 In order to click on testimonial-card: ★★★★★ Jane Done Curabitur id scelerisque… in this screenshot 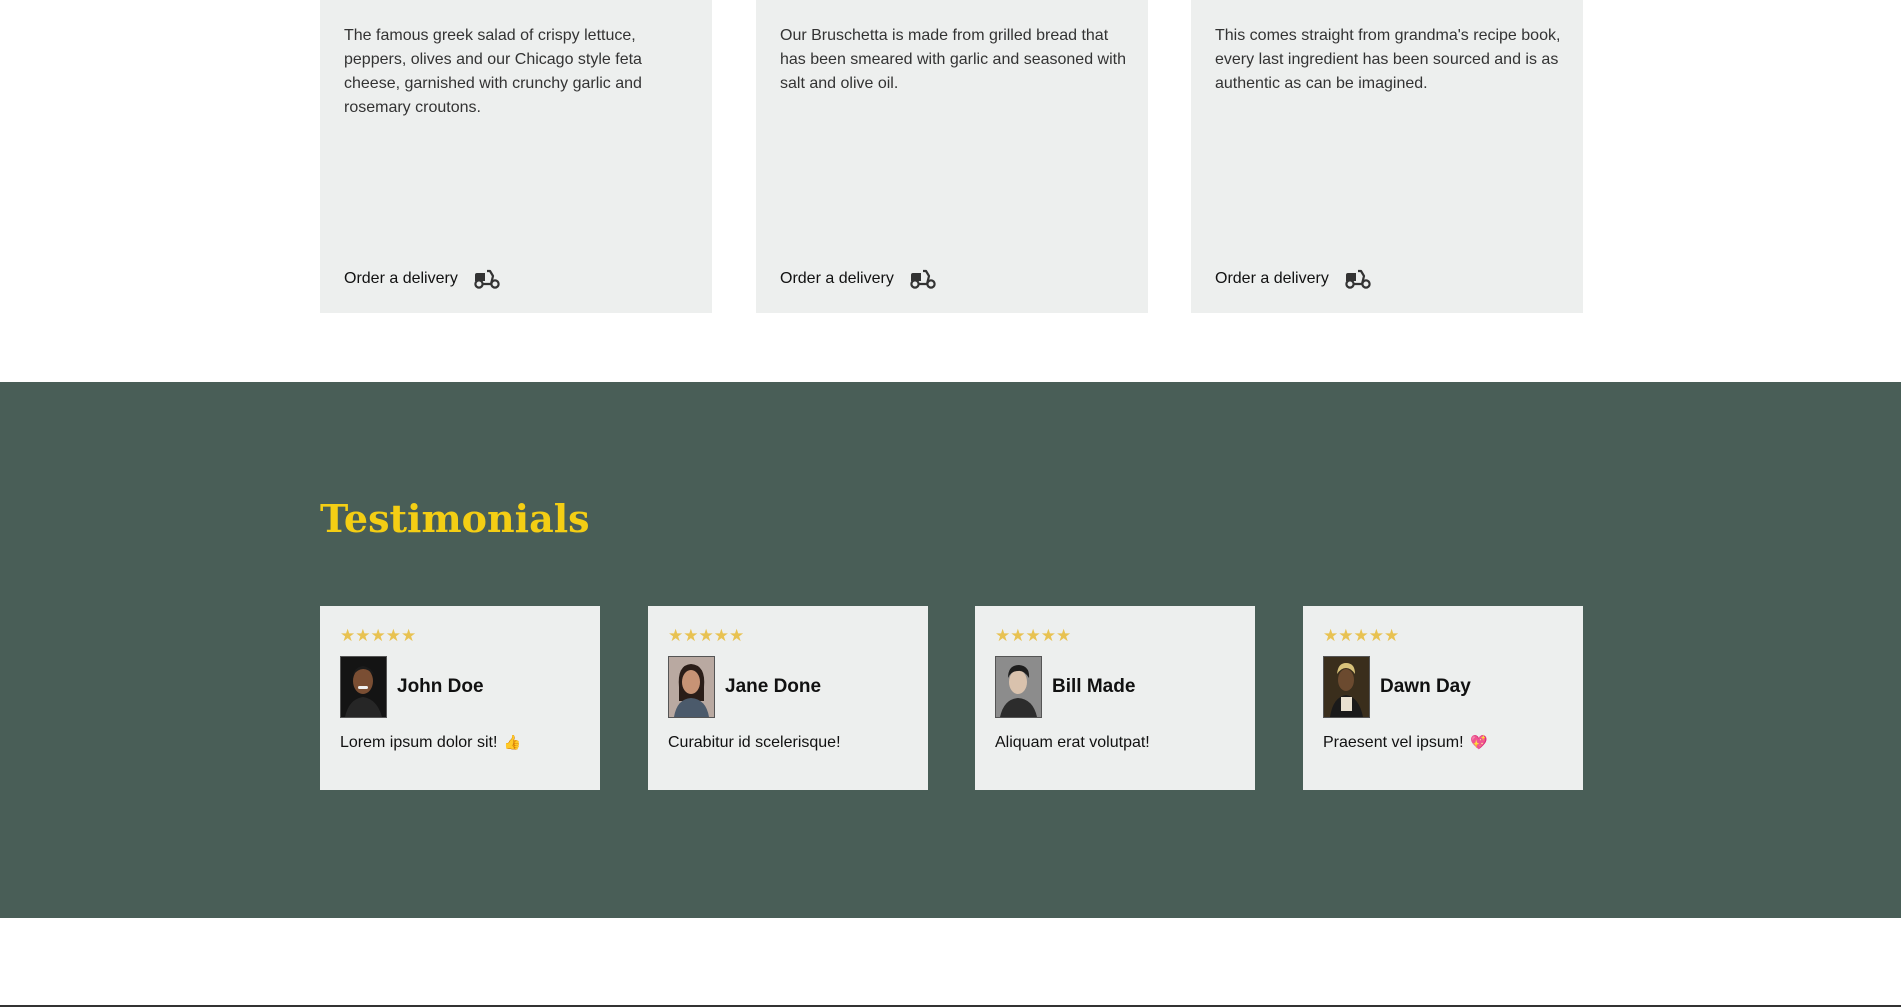, I will do `click(788, 698)`.